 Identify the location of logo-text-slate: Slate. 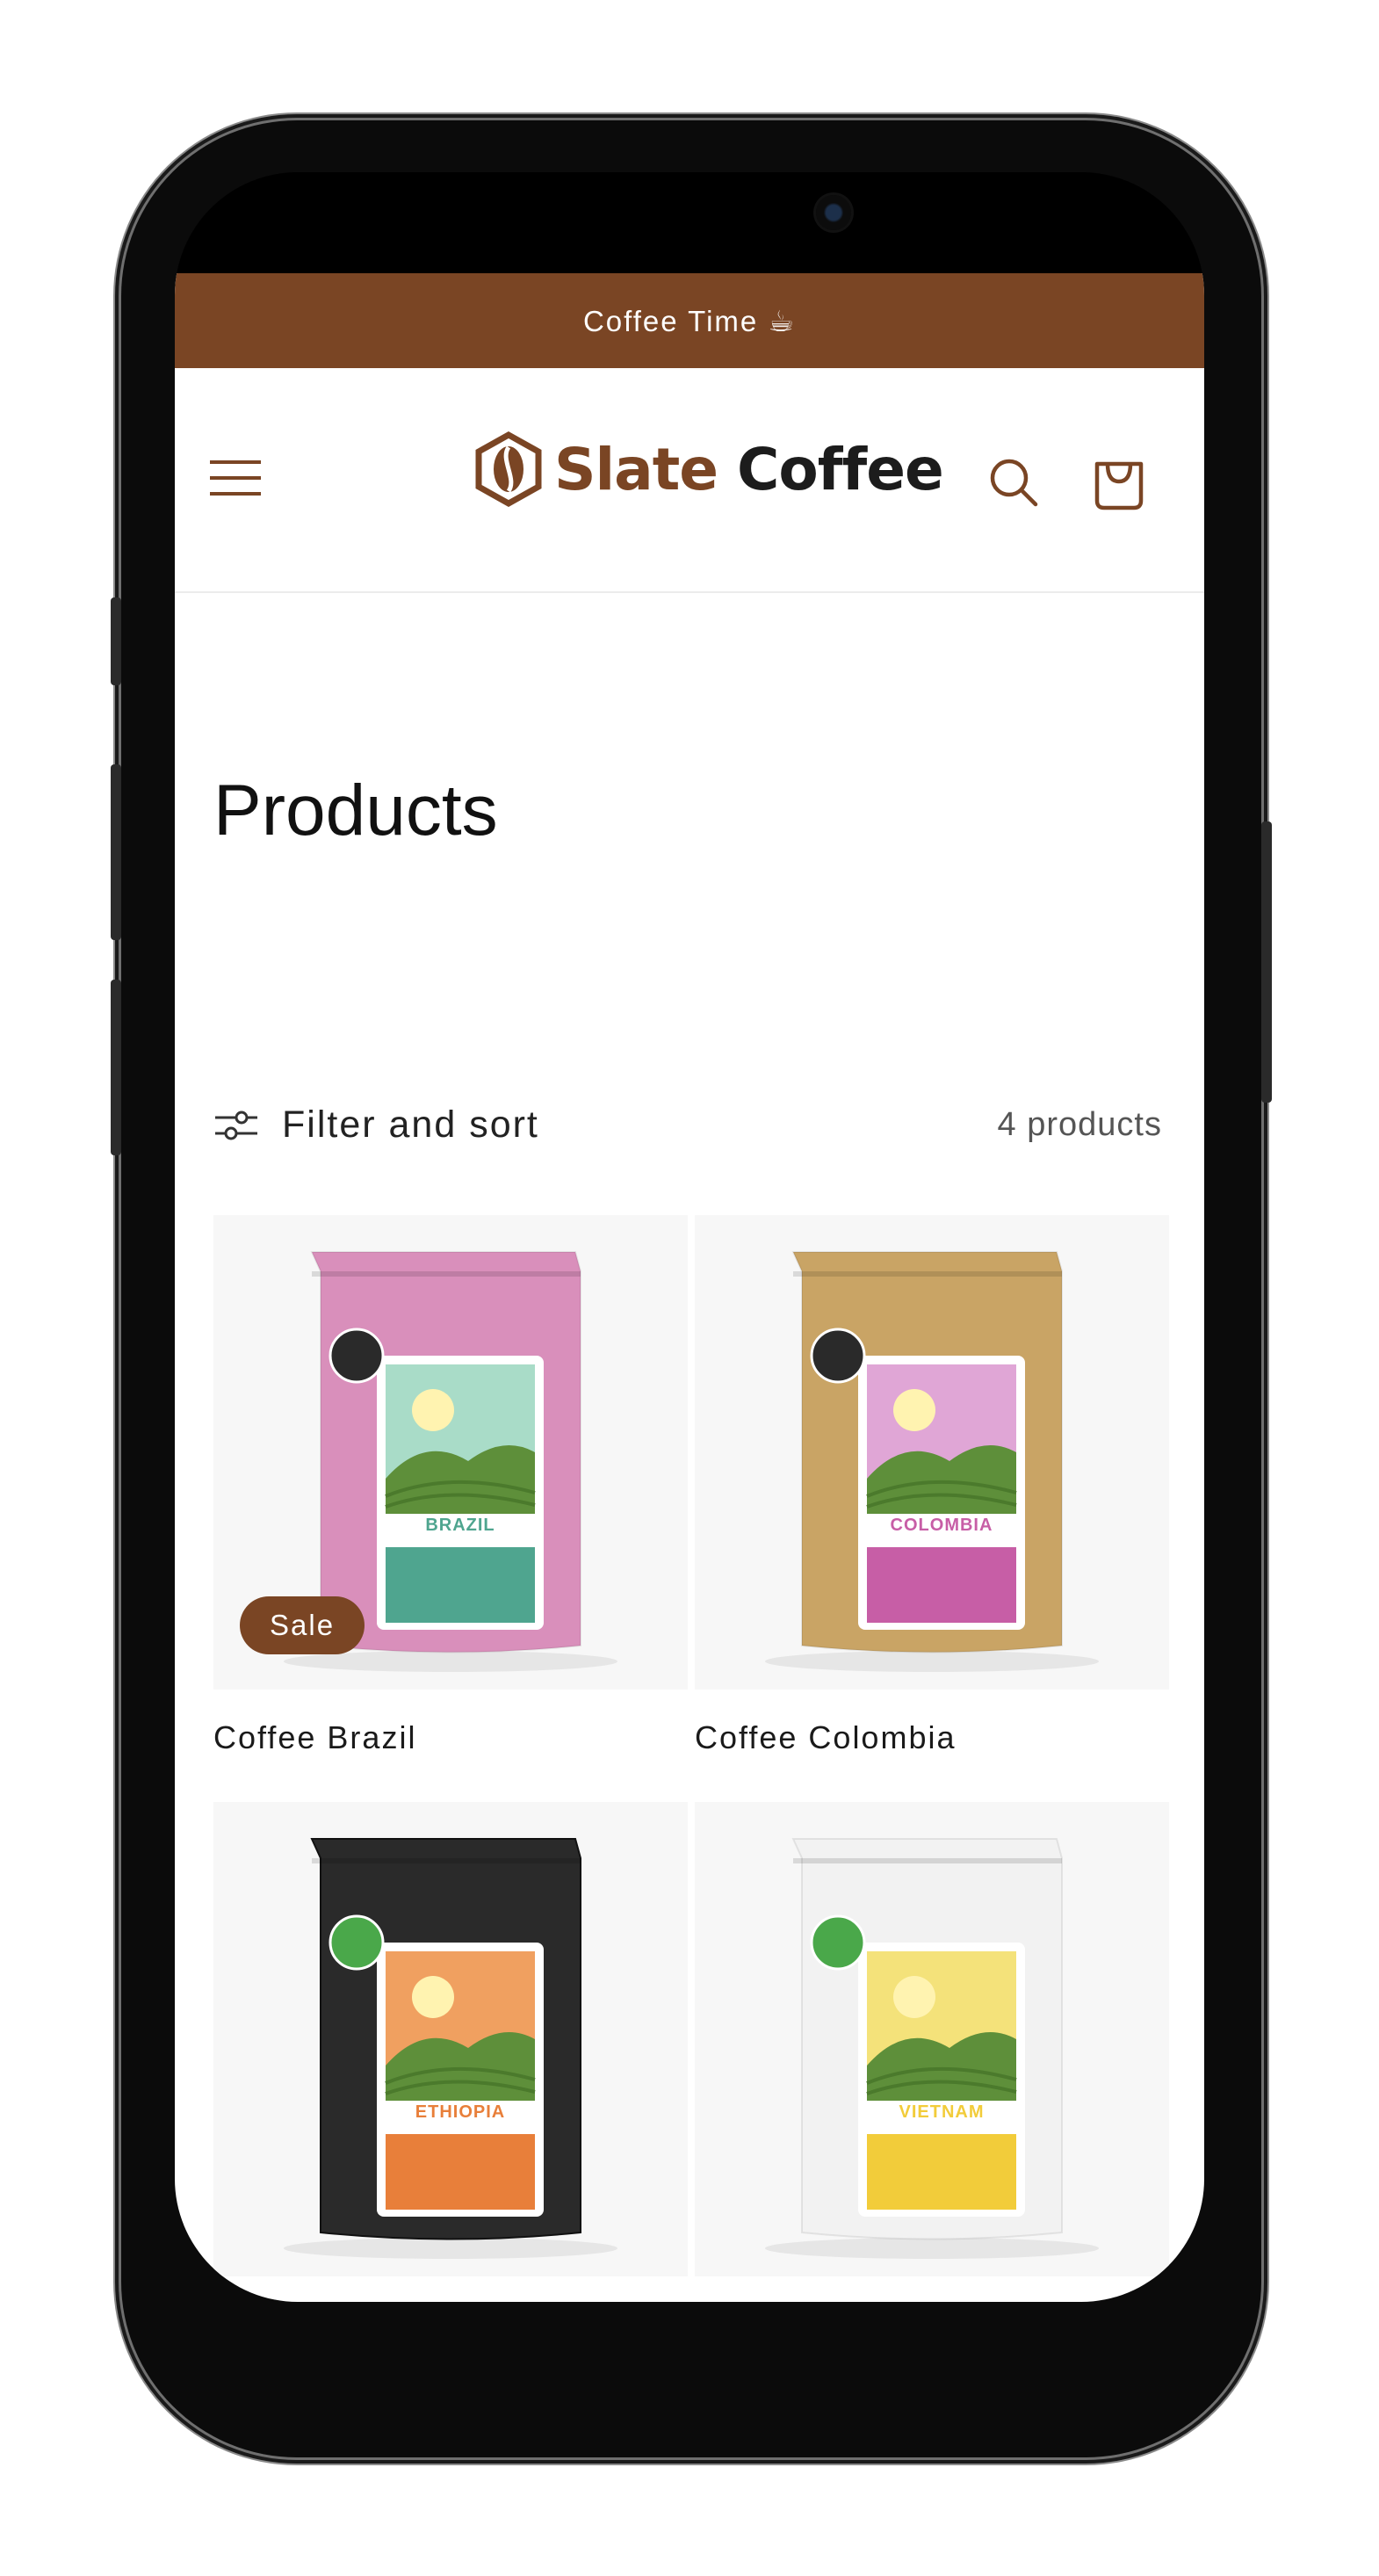
(636, 469).